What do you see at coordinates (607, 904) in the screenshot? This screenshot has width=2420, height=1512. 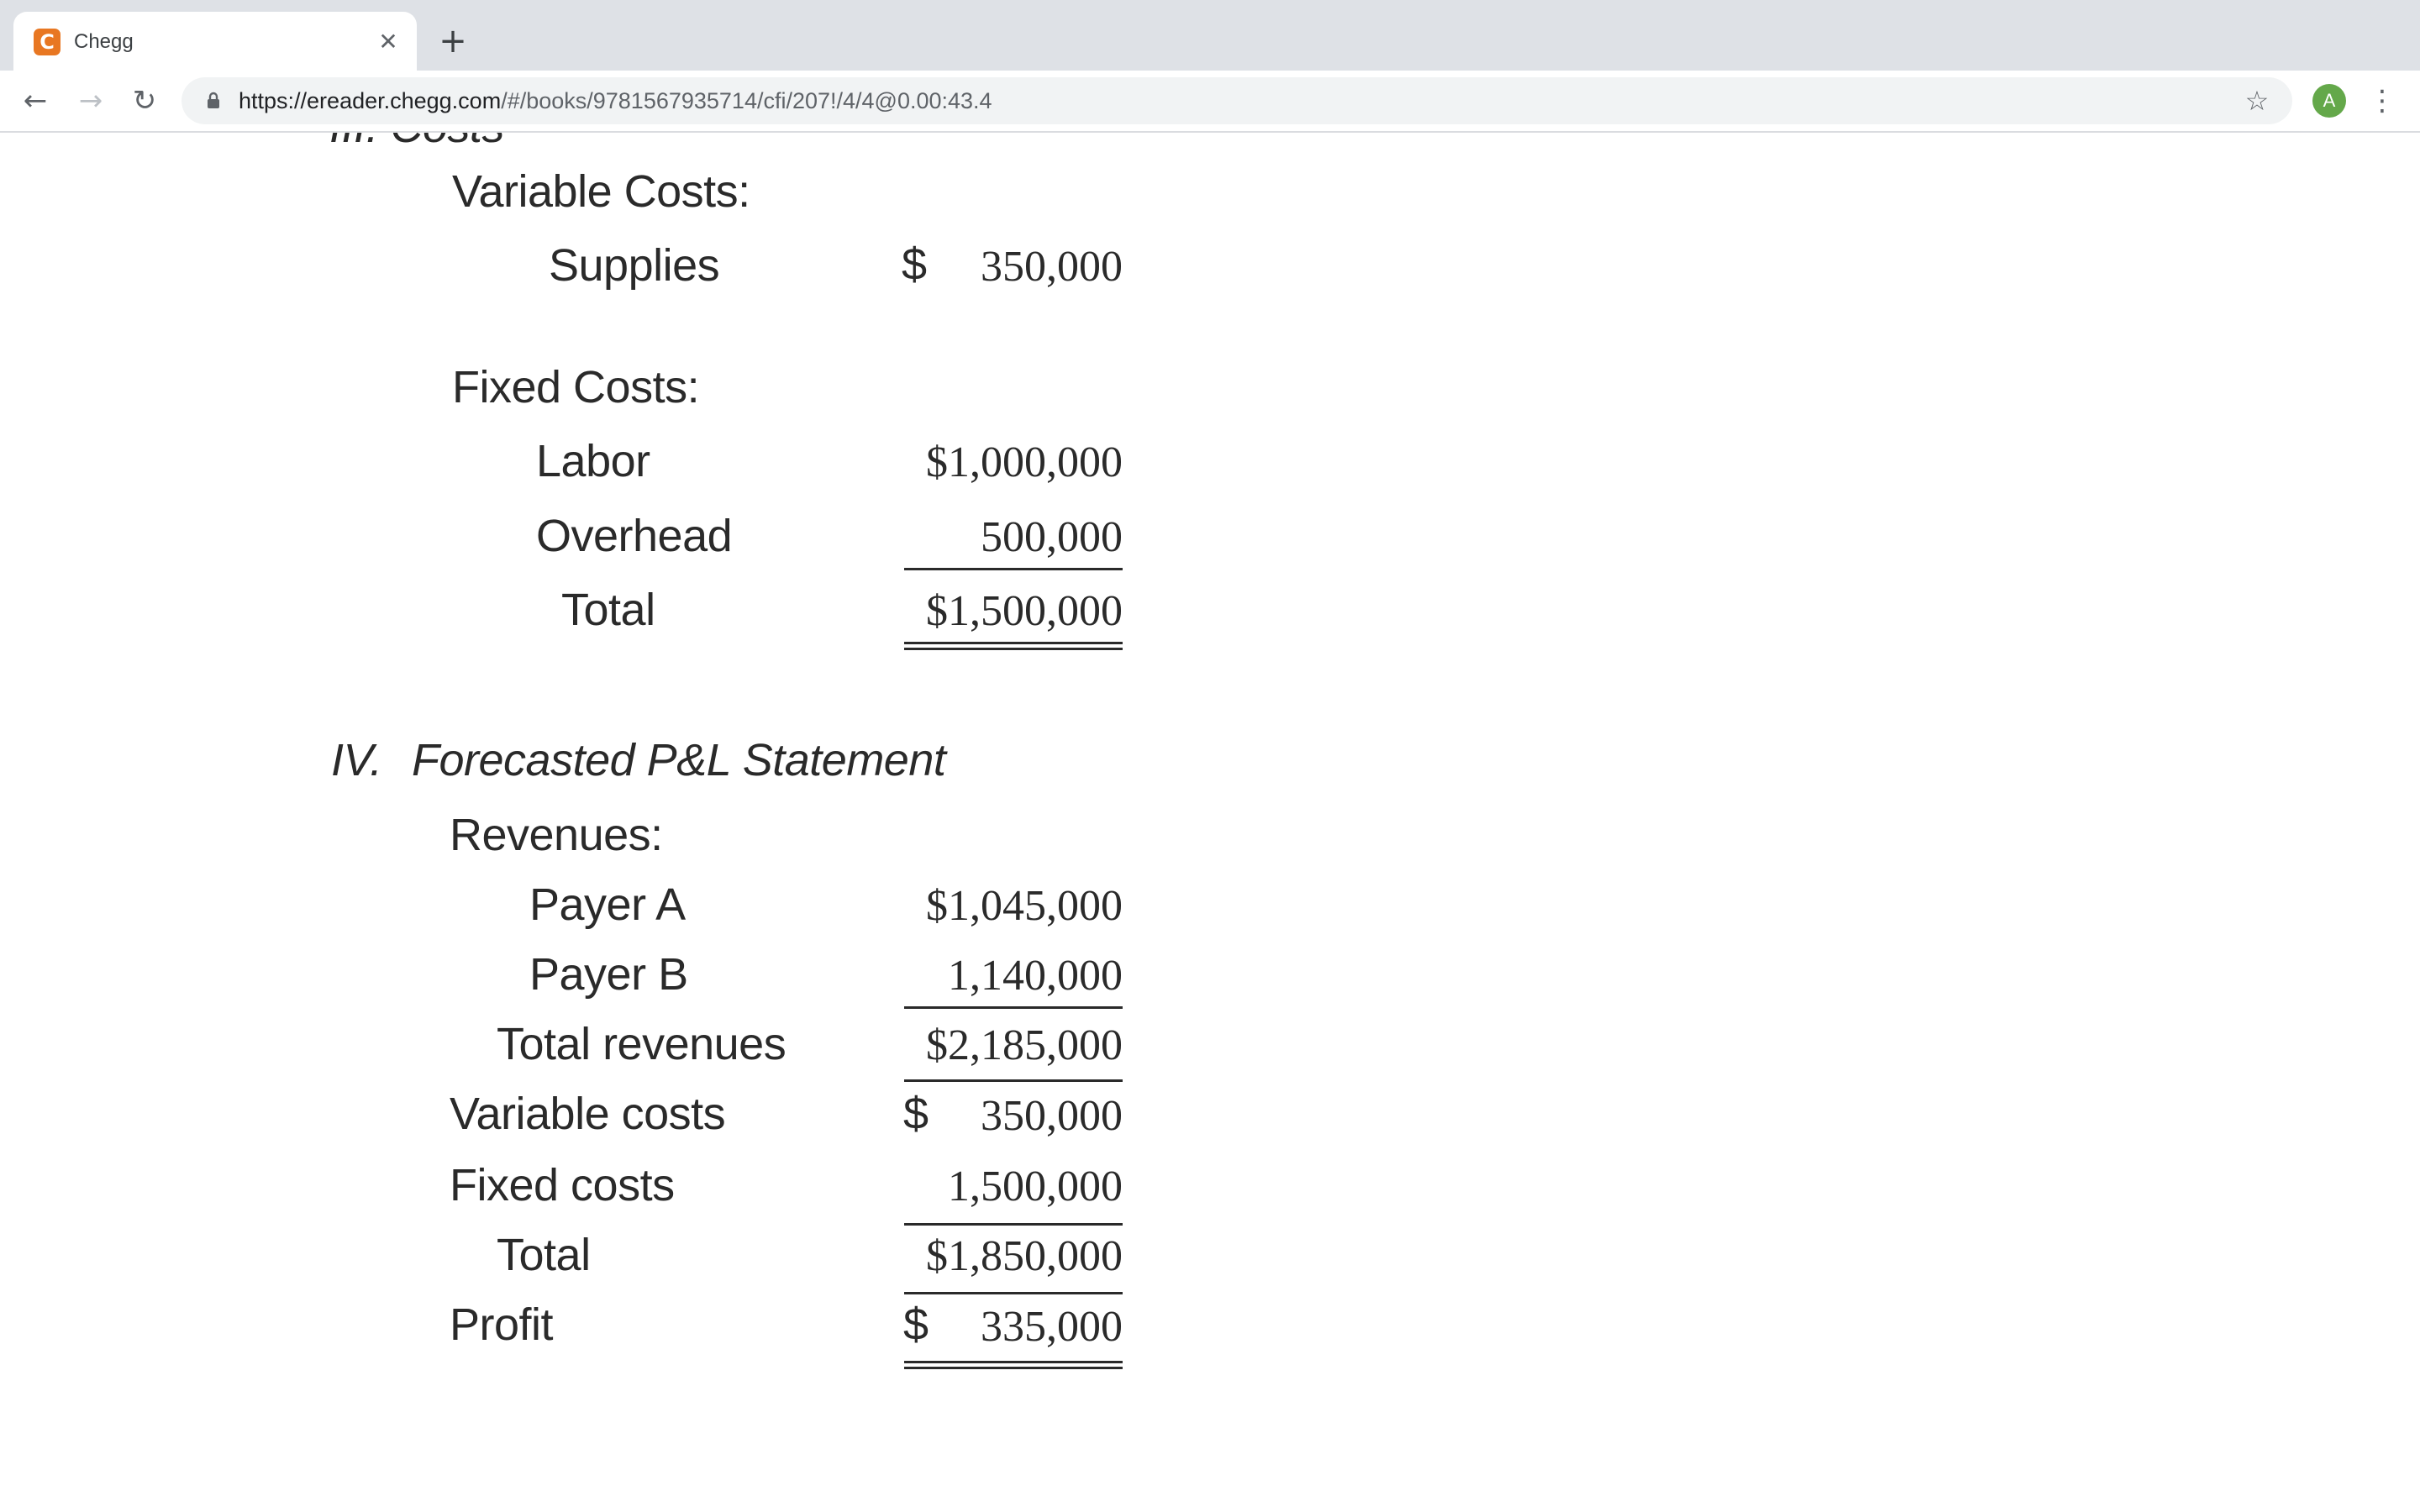 I see `payer-a-label: Payer A` at bounding box center [607, 904].